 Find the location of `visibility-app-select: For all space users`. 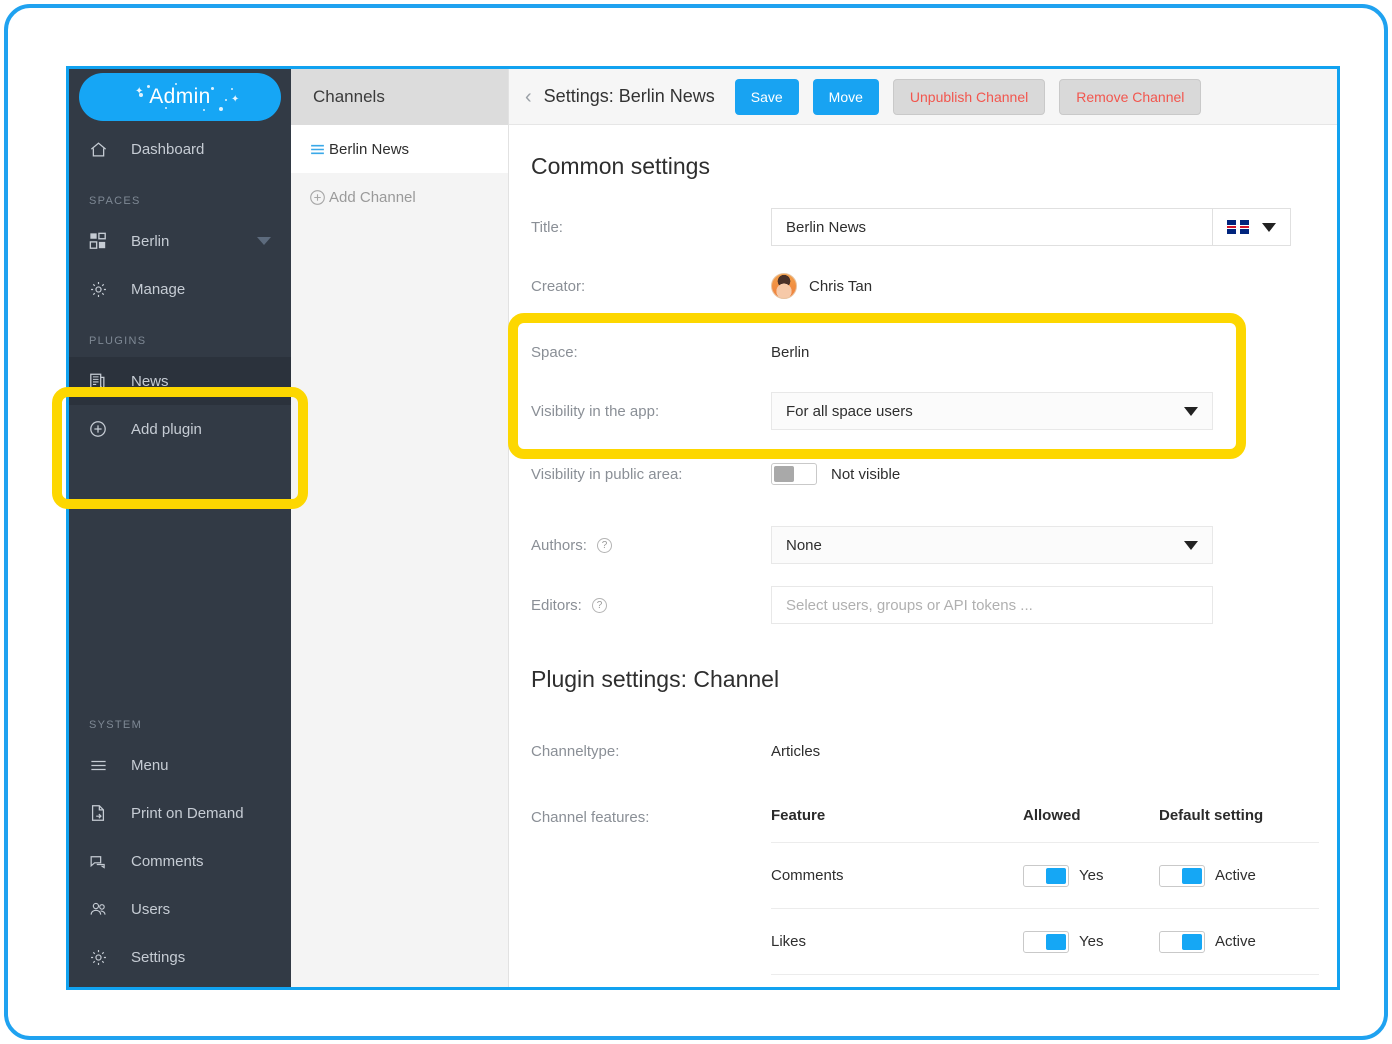

visibility-app-select: For all space users is located at coordinates (992, 411).